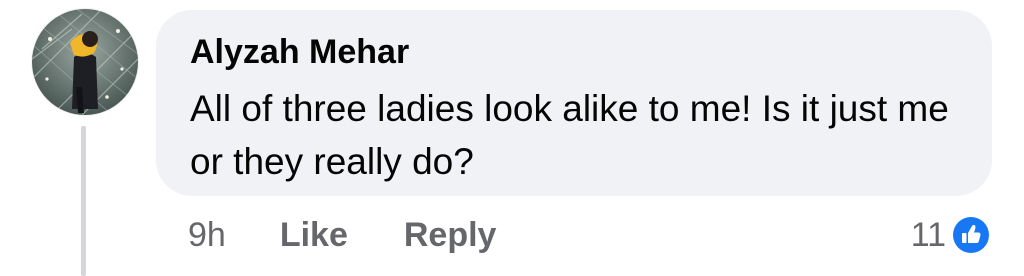 The height and width of the screenshot is (276, 1024). I want to click on reaction-summary: 11, so click(951, 235).